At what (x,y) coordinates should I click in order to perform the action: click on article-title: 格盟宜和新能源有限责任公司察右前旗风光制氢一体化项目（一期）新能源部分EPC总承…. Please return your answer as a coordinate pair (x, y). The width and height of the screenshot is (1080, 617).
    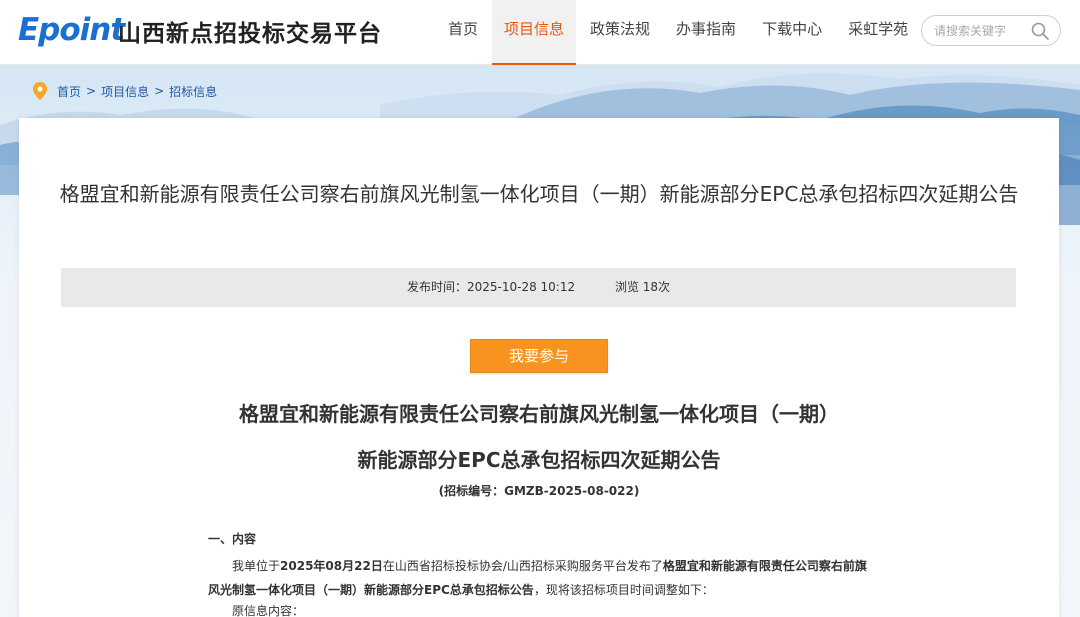
    Looking at the image, I should click on (539, 194).